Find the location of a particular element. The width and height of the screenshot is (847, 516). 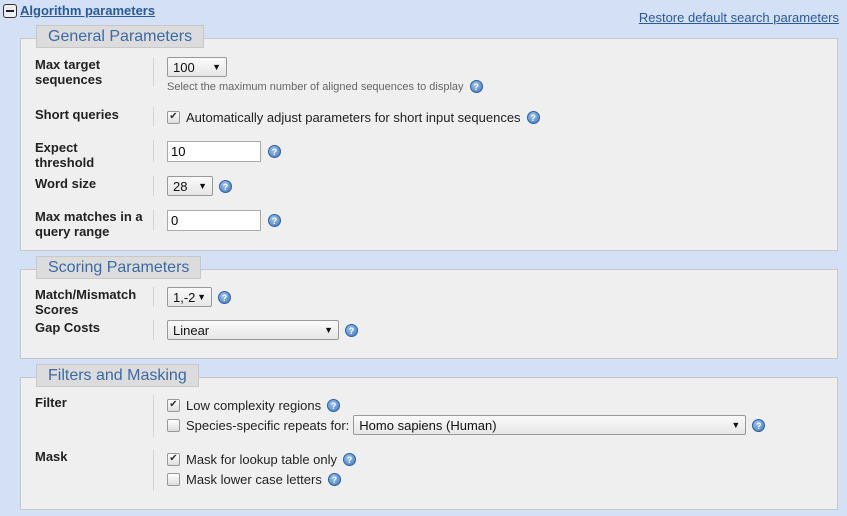

max-matches-label: Max matches in a query range is located at coordinates (89, 224).